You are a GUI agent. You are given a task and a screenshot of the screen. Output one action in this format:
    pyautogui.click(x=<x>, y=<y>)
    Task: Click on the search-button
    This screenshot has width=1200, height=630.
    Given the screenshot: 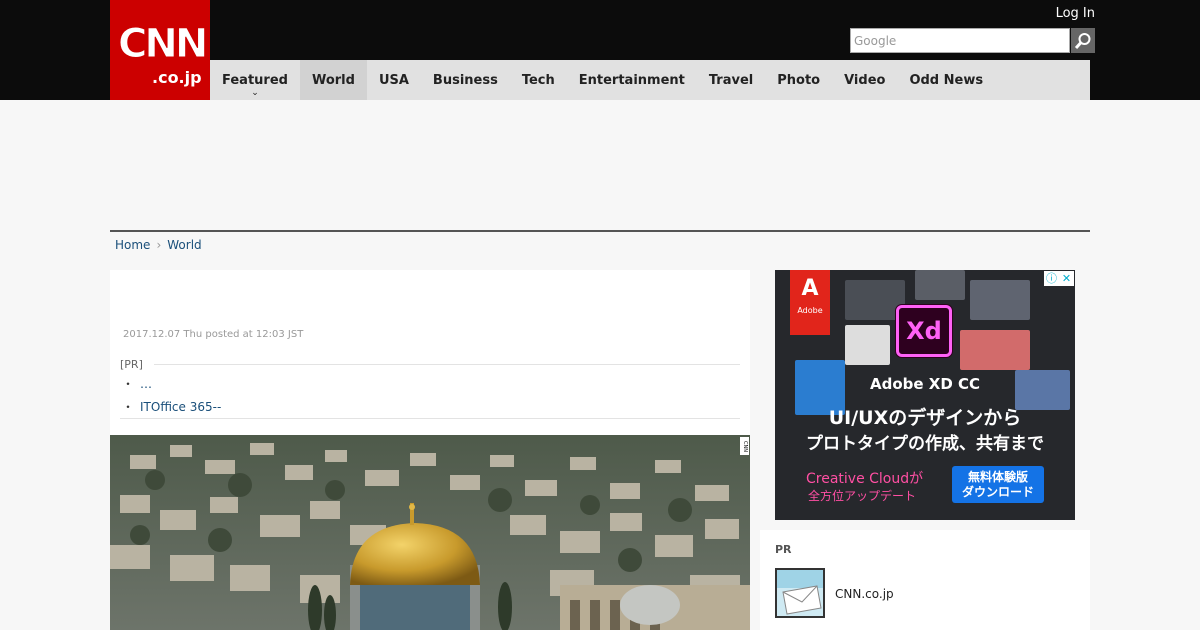 What is the action you would take?
    pyautogui.click(x=1083, y=40)
    